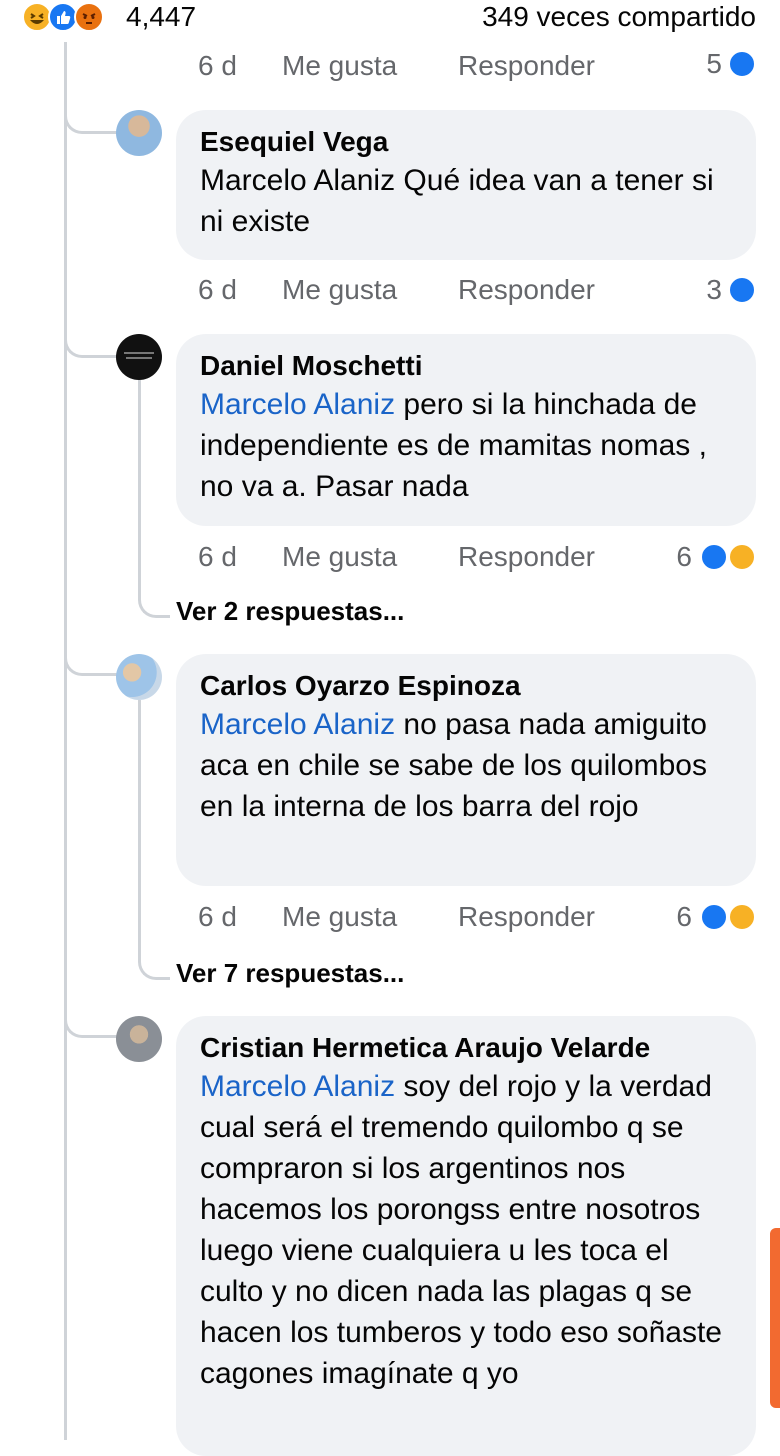  What do you see at coordinates (161, 17) in the screenshot?
I see `reaction-count: 4,447` at bounding box center [161, 17].